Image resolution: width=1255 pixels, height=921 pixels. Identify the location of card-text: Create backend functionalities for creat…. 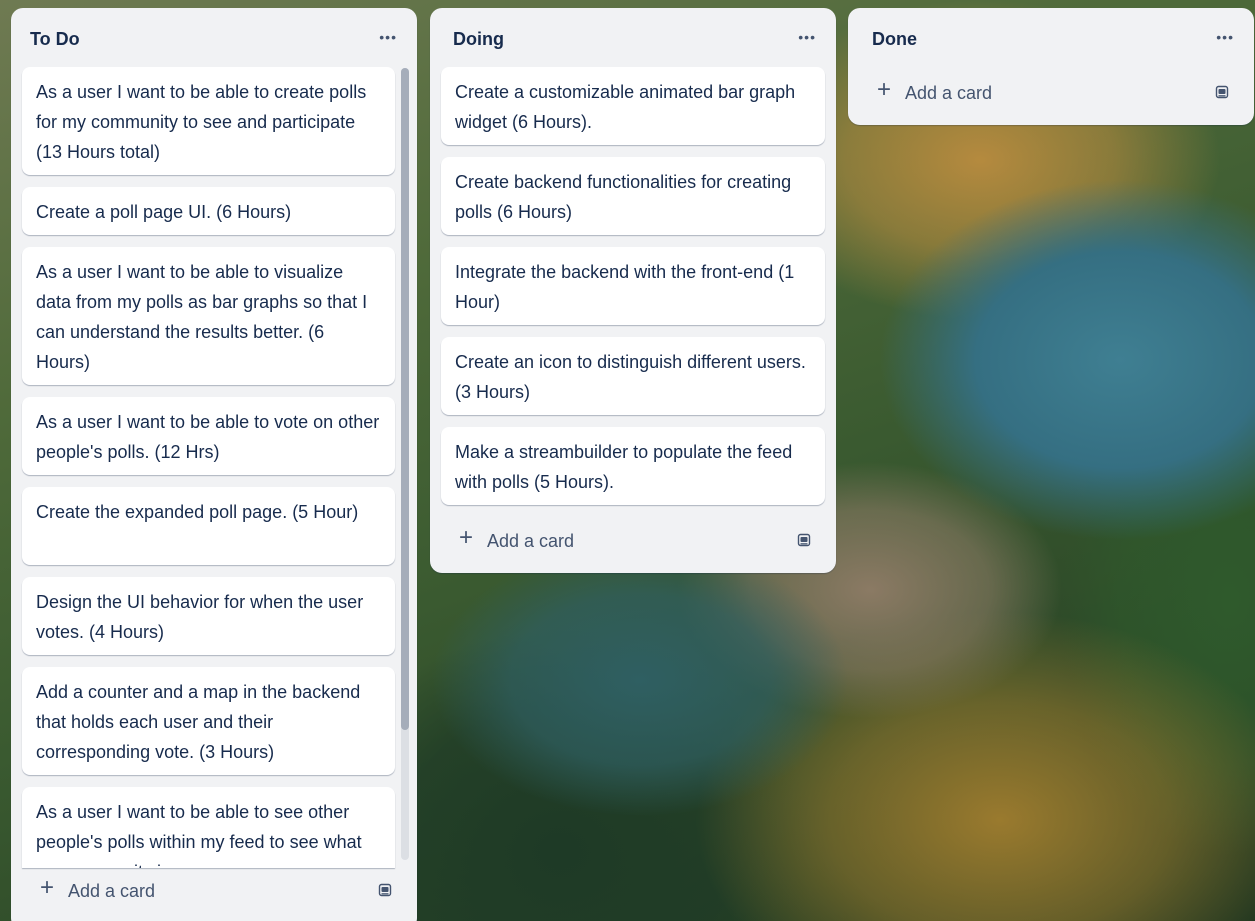
(623, 197).